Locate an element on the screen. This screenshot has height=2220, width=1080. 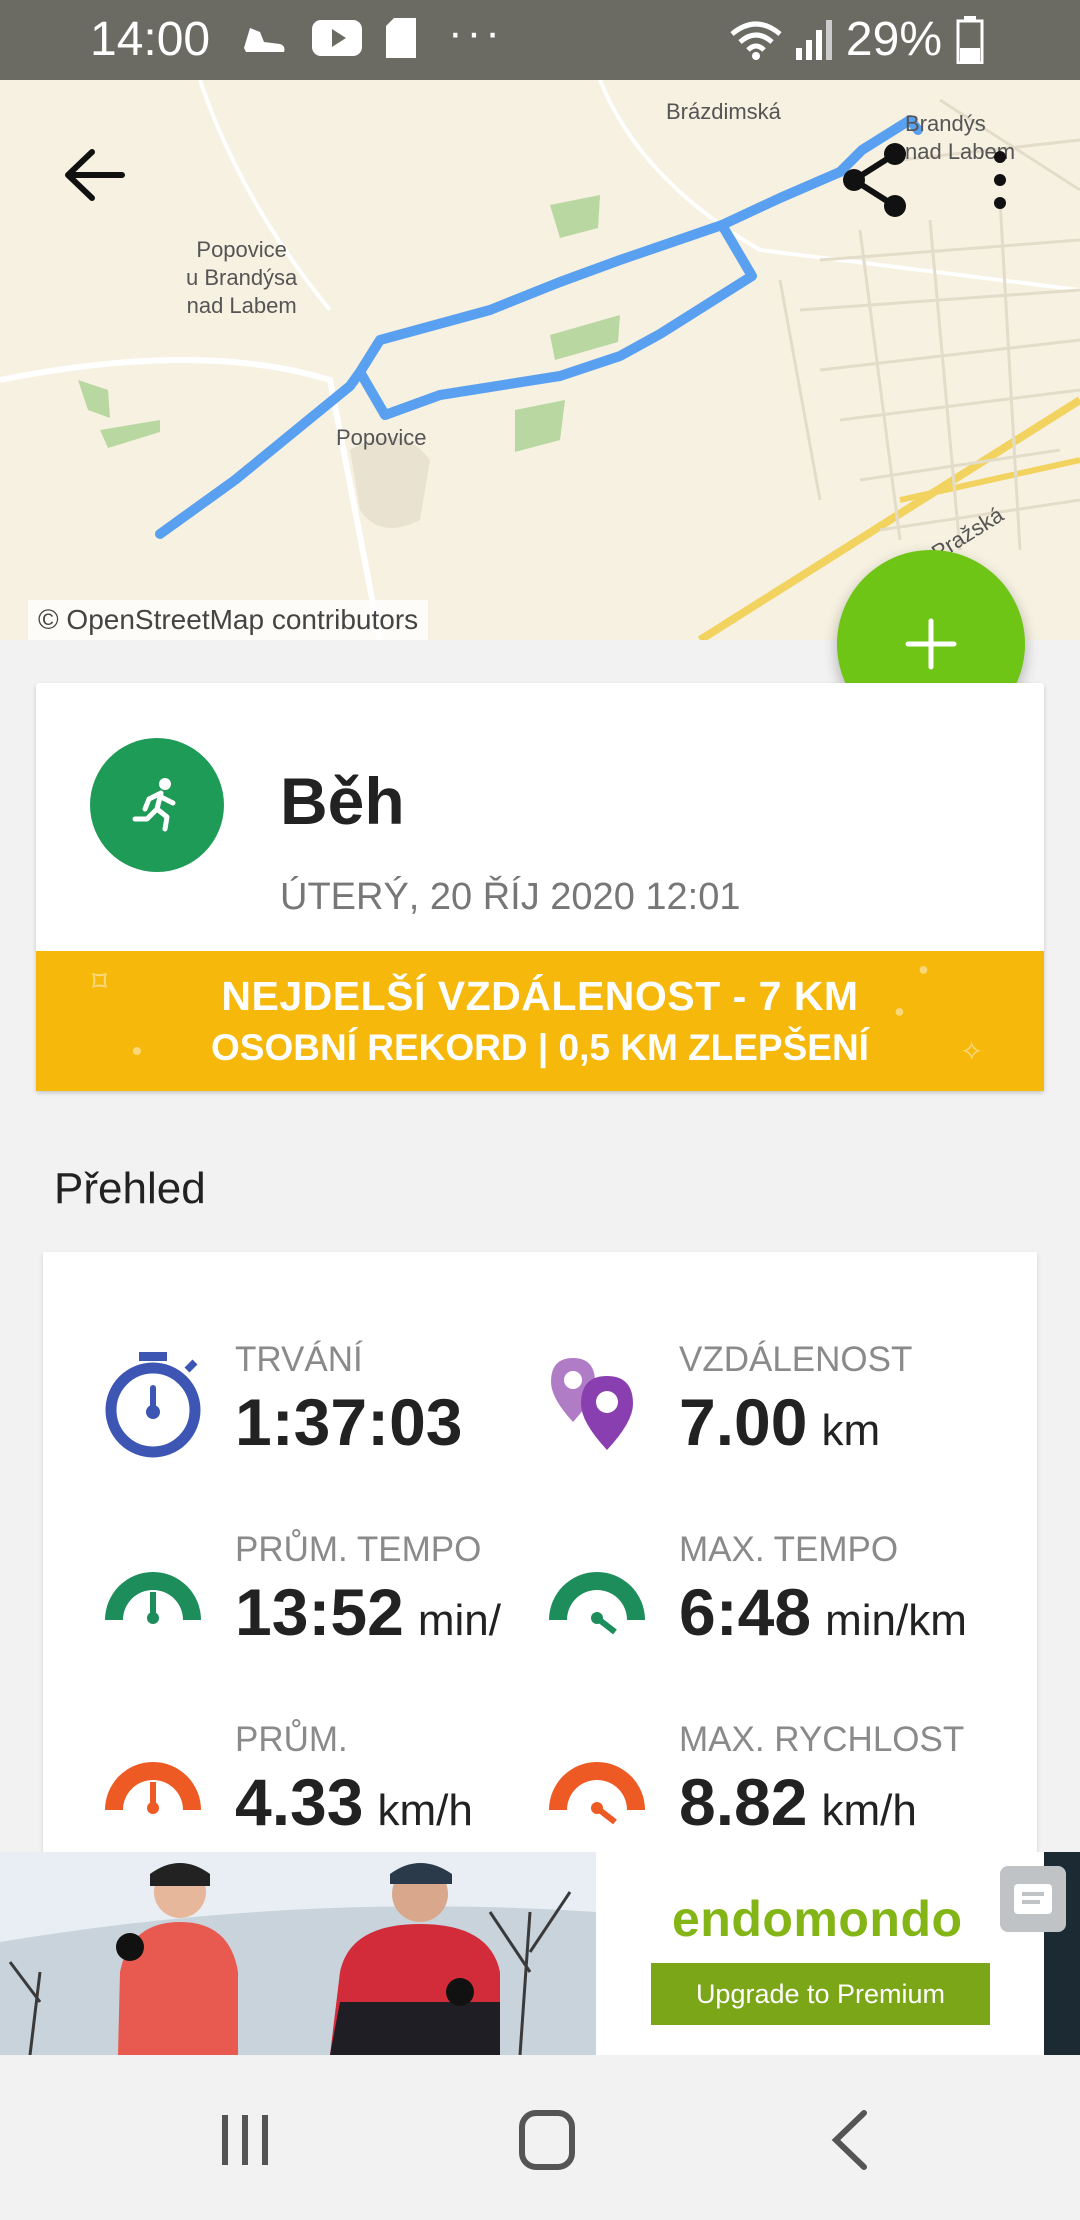
ad-runners-image is located at coordinates (298, 1953).